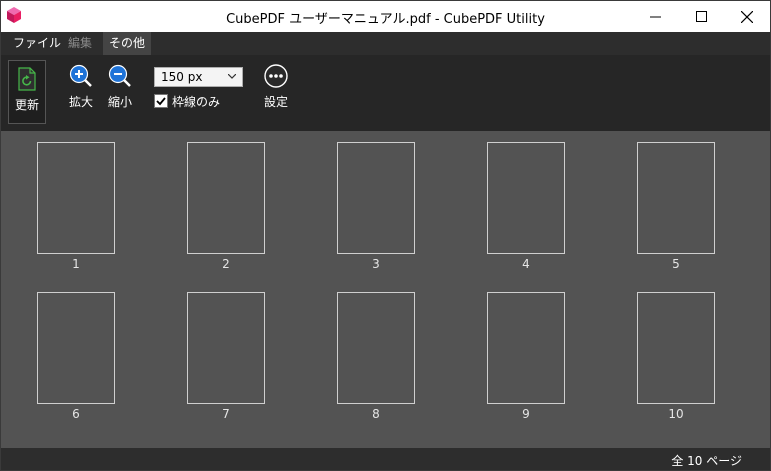 The width and height of the screenshot is (771, 471). I want to click on page-thumbnail: 4, so click(526, 206).